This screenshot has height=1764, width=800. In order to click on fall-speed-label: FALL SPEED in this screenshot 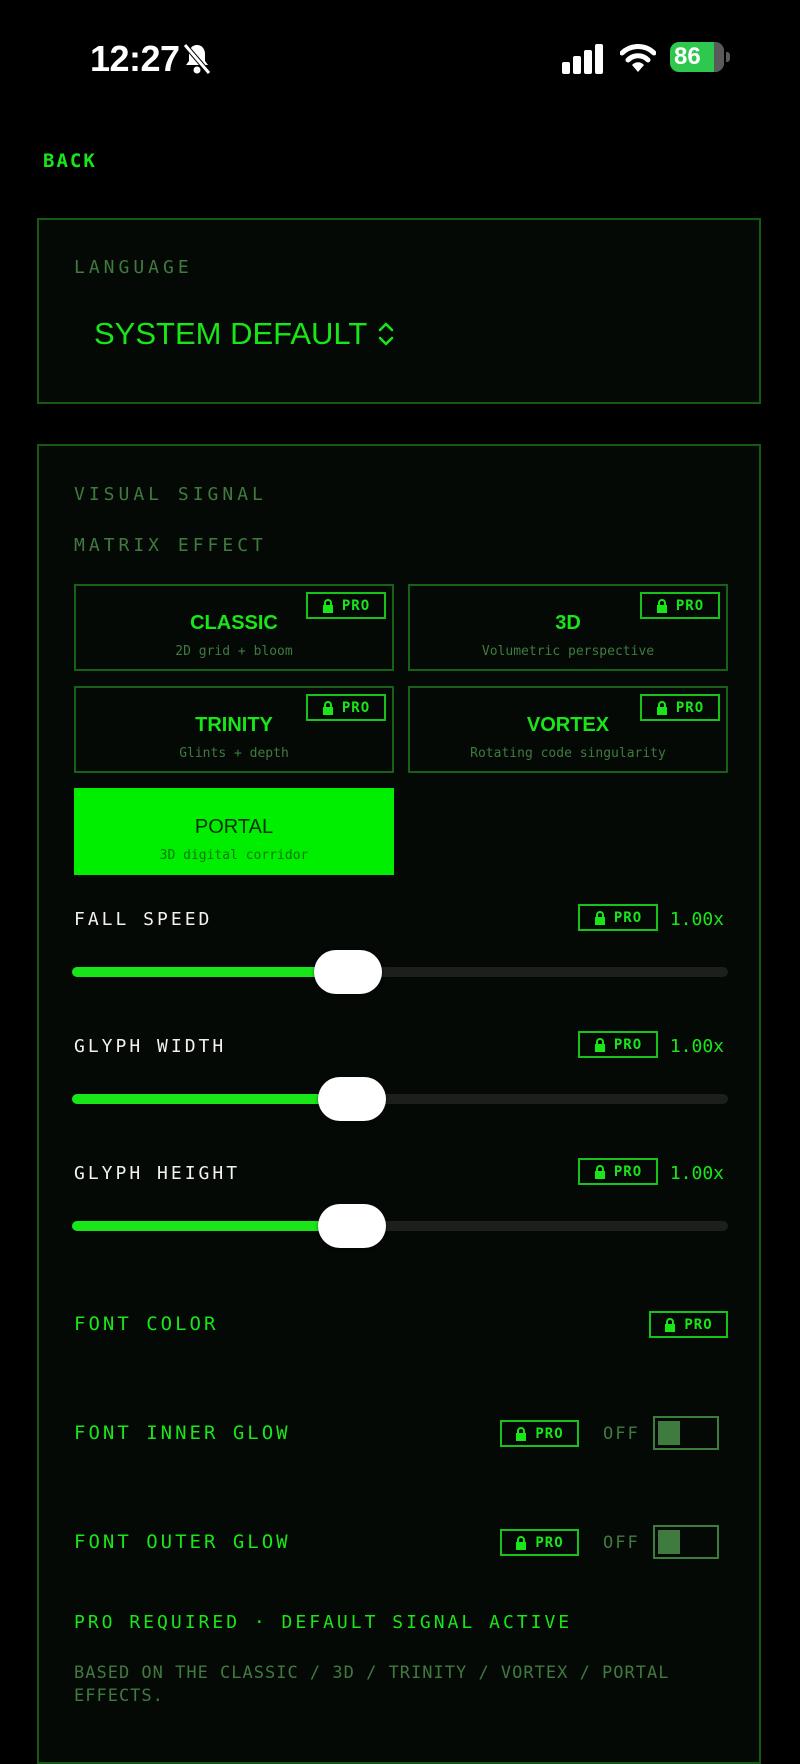, I will do `click(143, 919)`.